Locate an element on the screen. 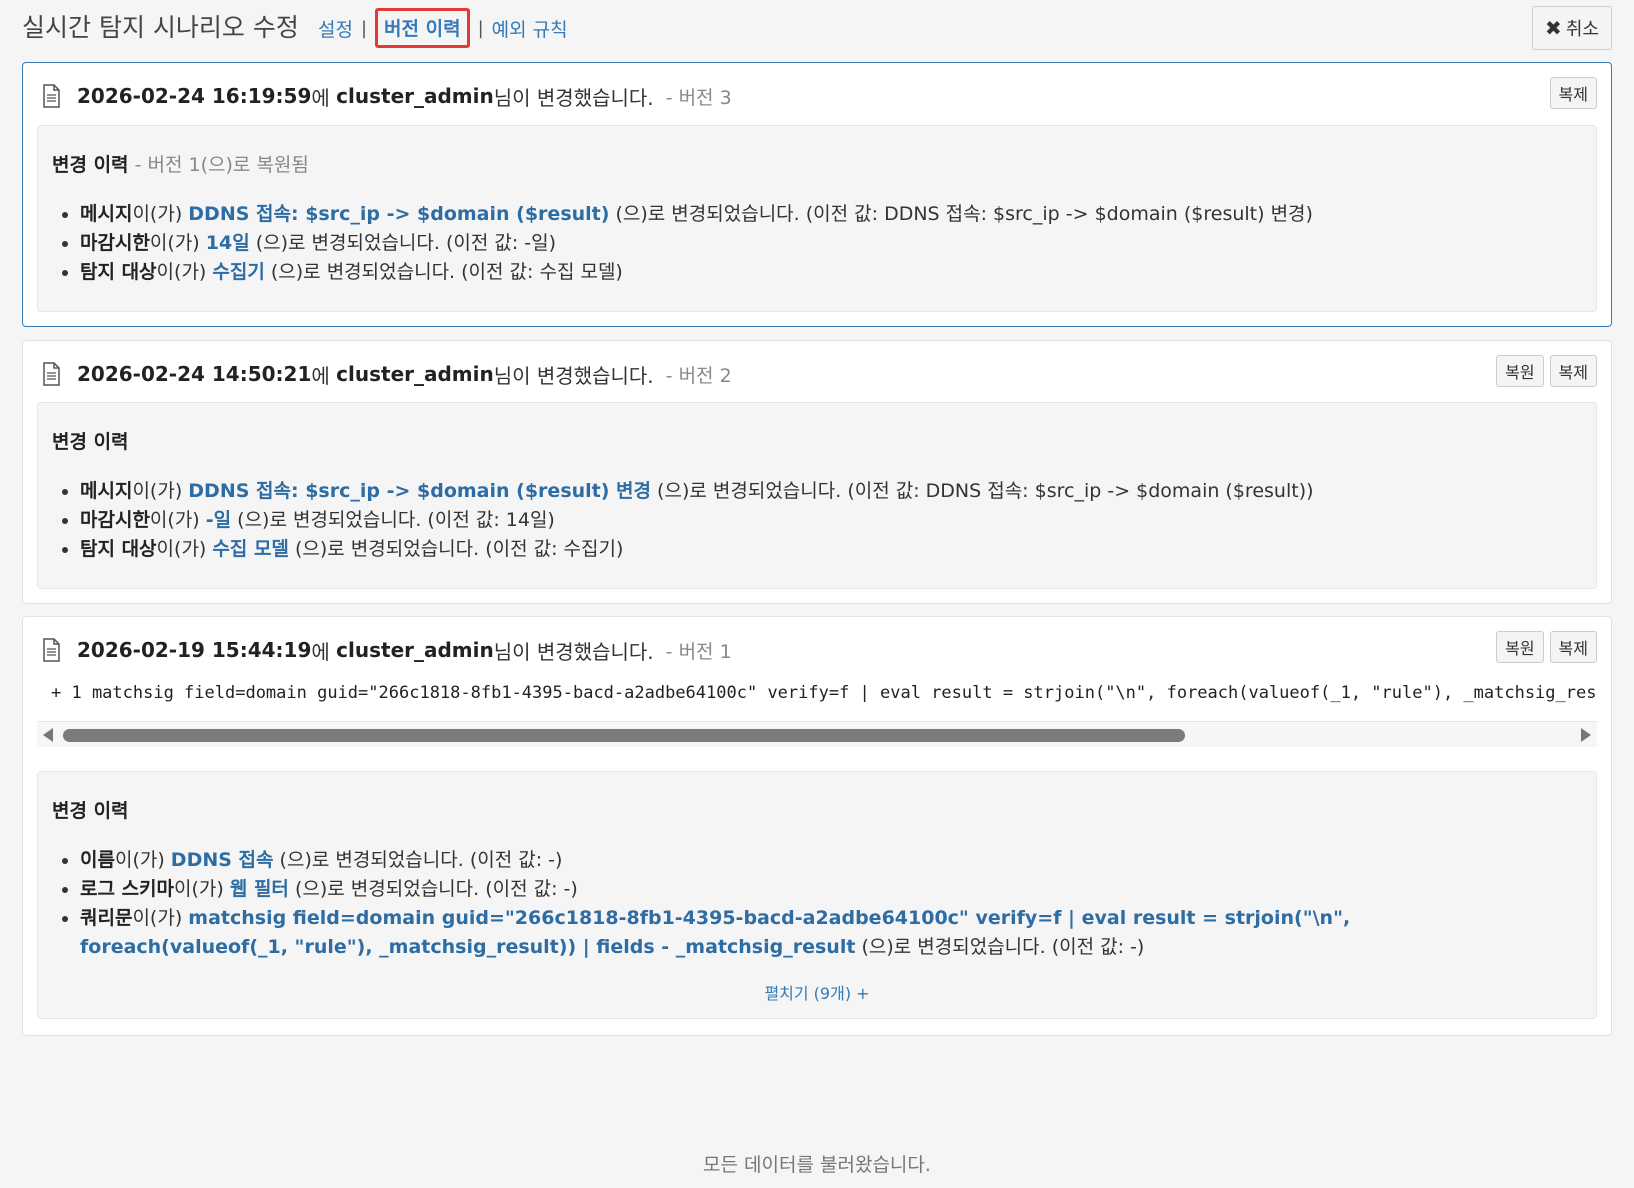 Image resolution: width=1634 pixels, height=1188 pixels. version-label: - 버전 2 is located at coordinates (698, 375).